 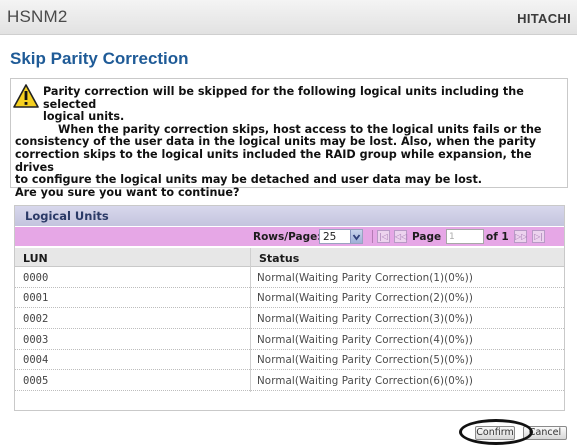 What do you see at coordinates (127, 192) in the screenshot?
I see `warning-line: Are you sure you want to continue?` at bounding box center [127, 192].